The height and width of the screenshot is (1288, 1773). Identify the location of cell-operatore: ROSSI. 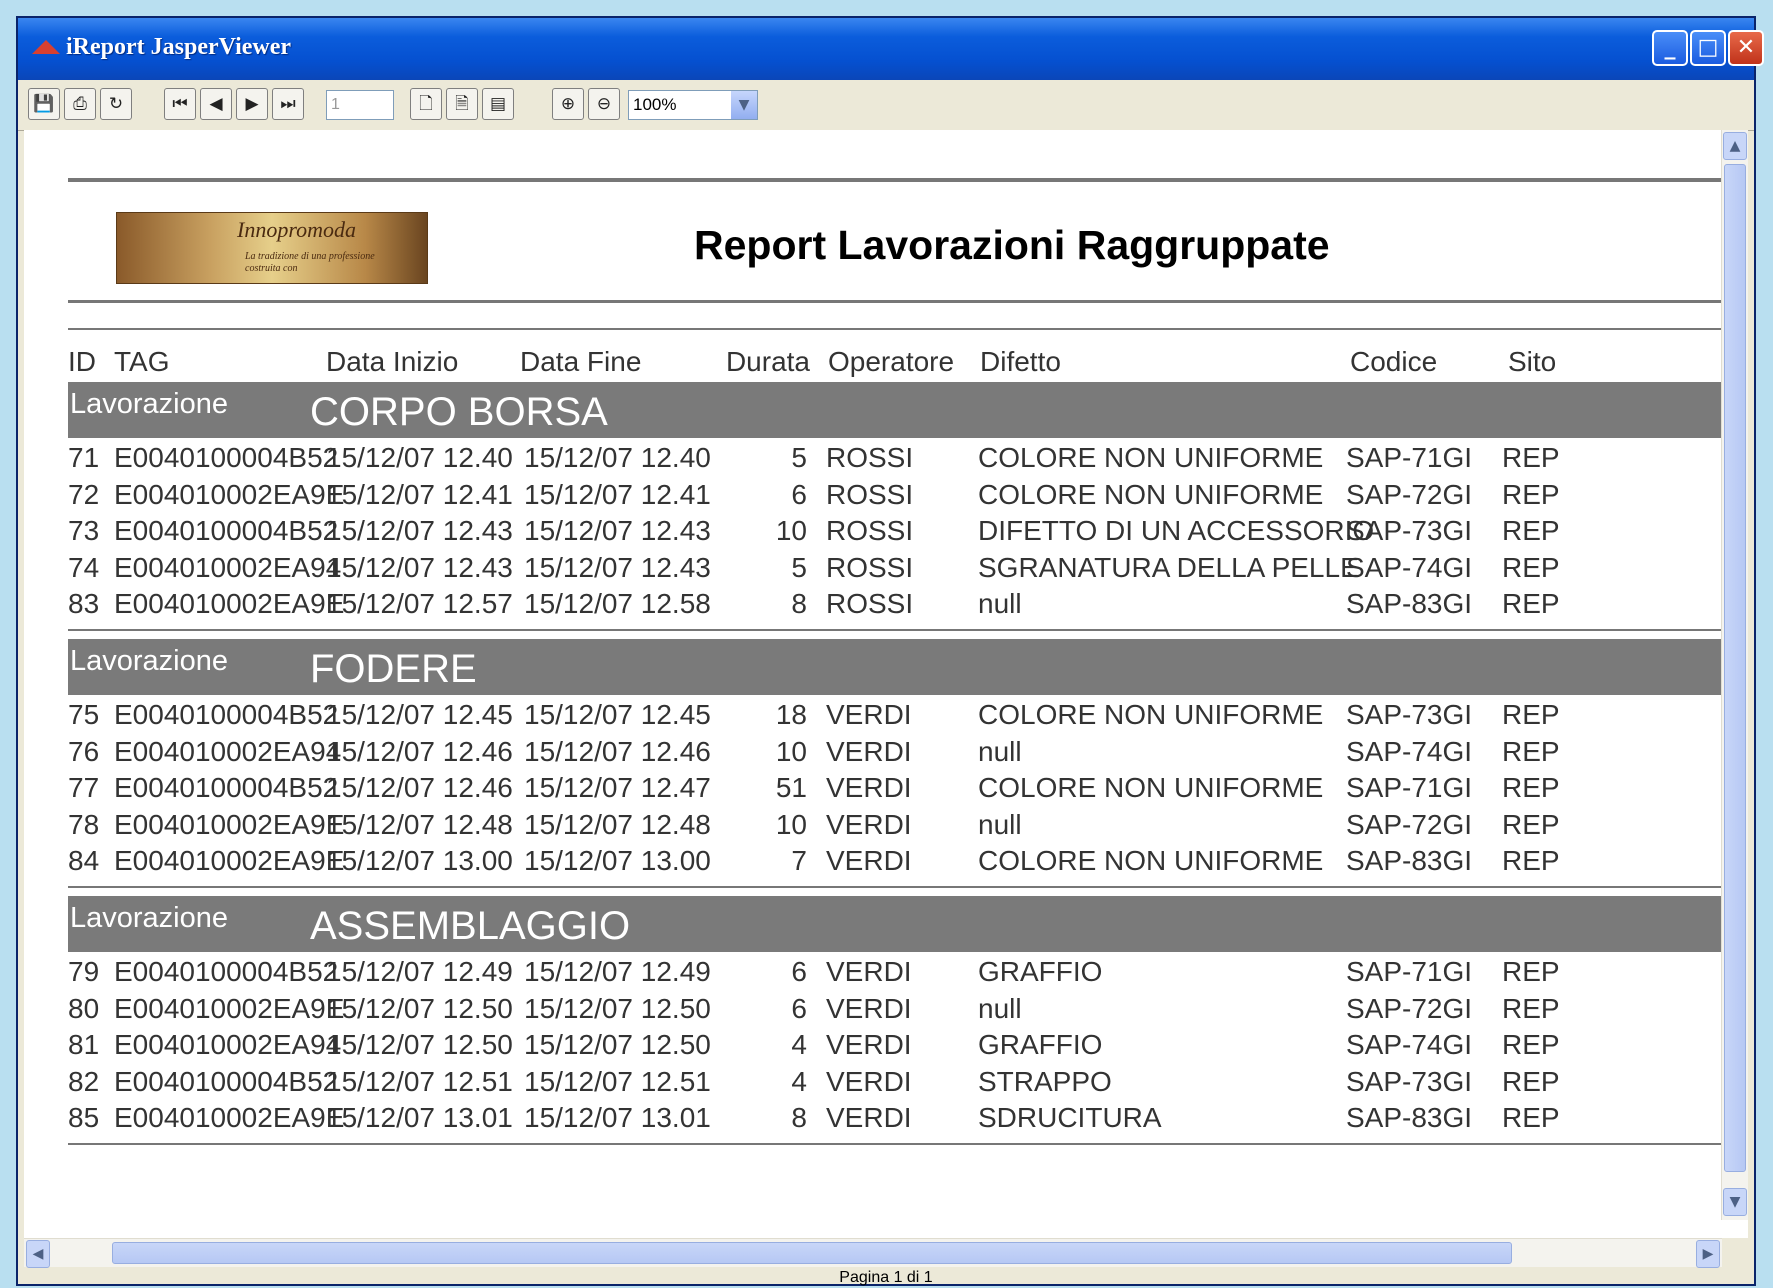
(870, 567).